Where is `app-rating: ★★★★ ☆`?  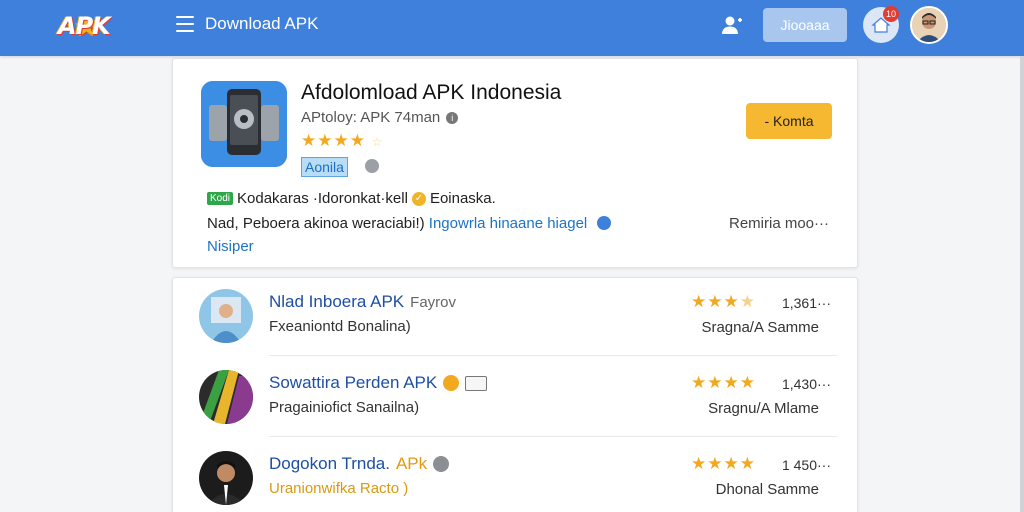 app-rating: ★★★★ ☆ is located at coordinates (342, 140).